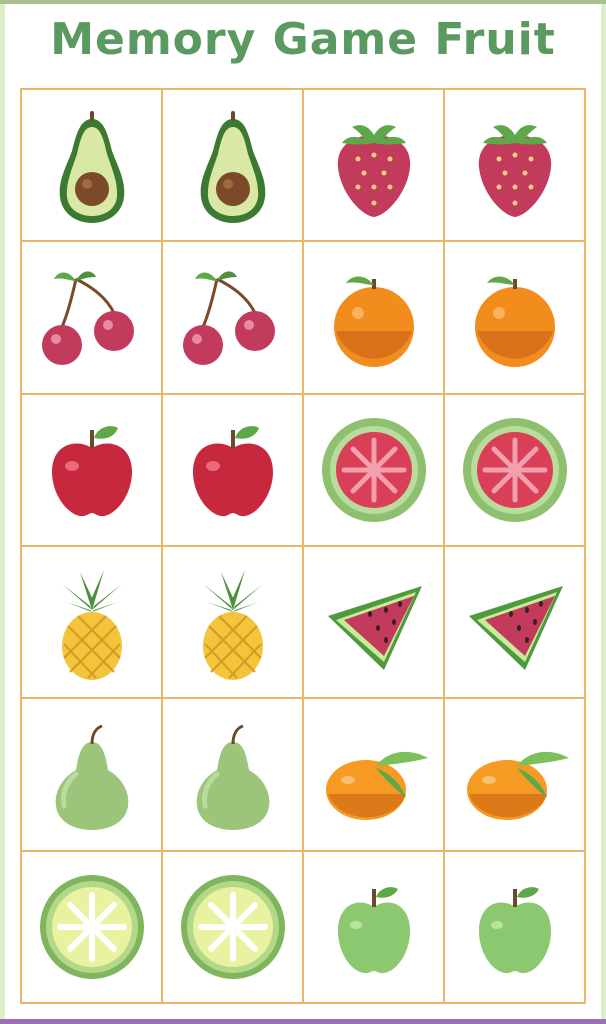 Image resolution: width=606 pixels, height=1024 pixels. Describe the element at coordinates (303, 2) in the screenshot. I see `top-border` at that location.